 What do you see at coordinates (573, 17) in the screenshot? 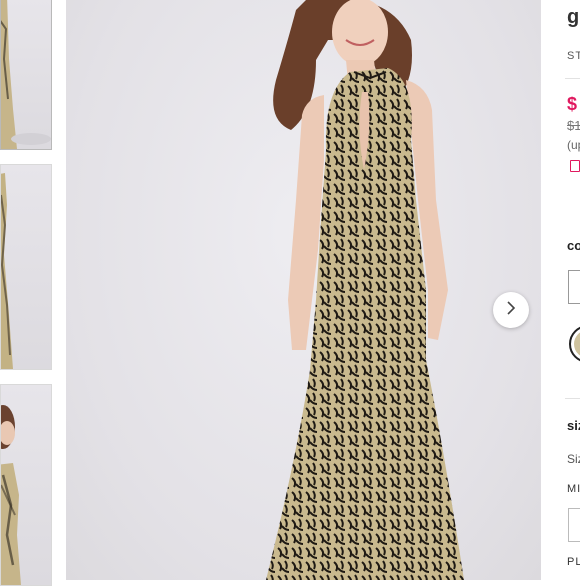
I see `product-title: g` at bounding box center [573, 17].